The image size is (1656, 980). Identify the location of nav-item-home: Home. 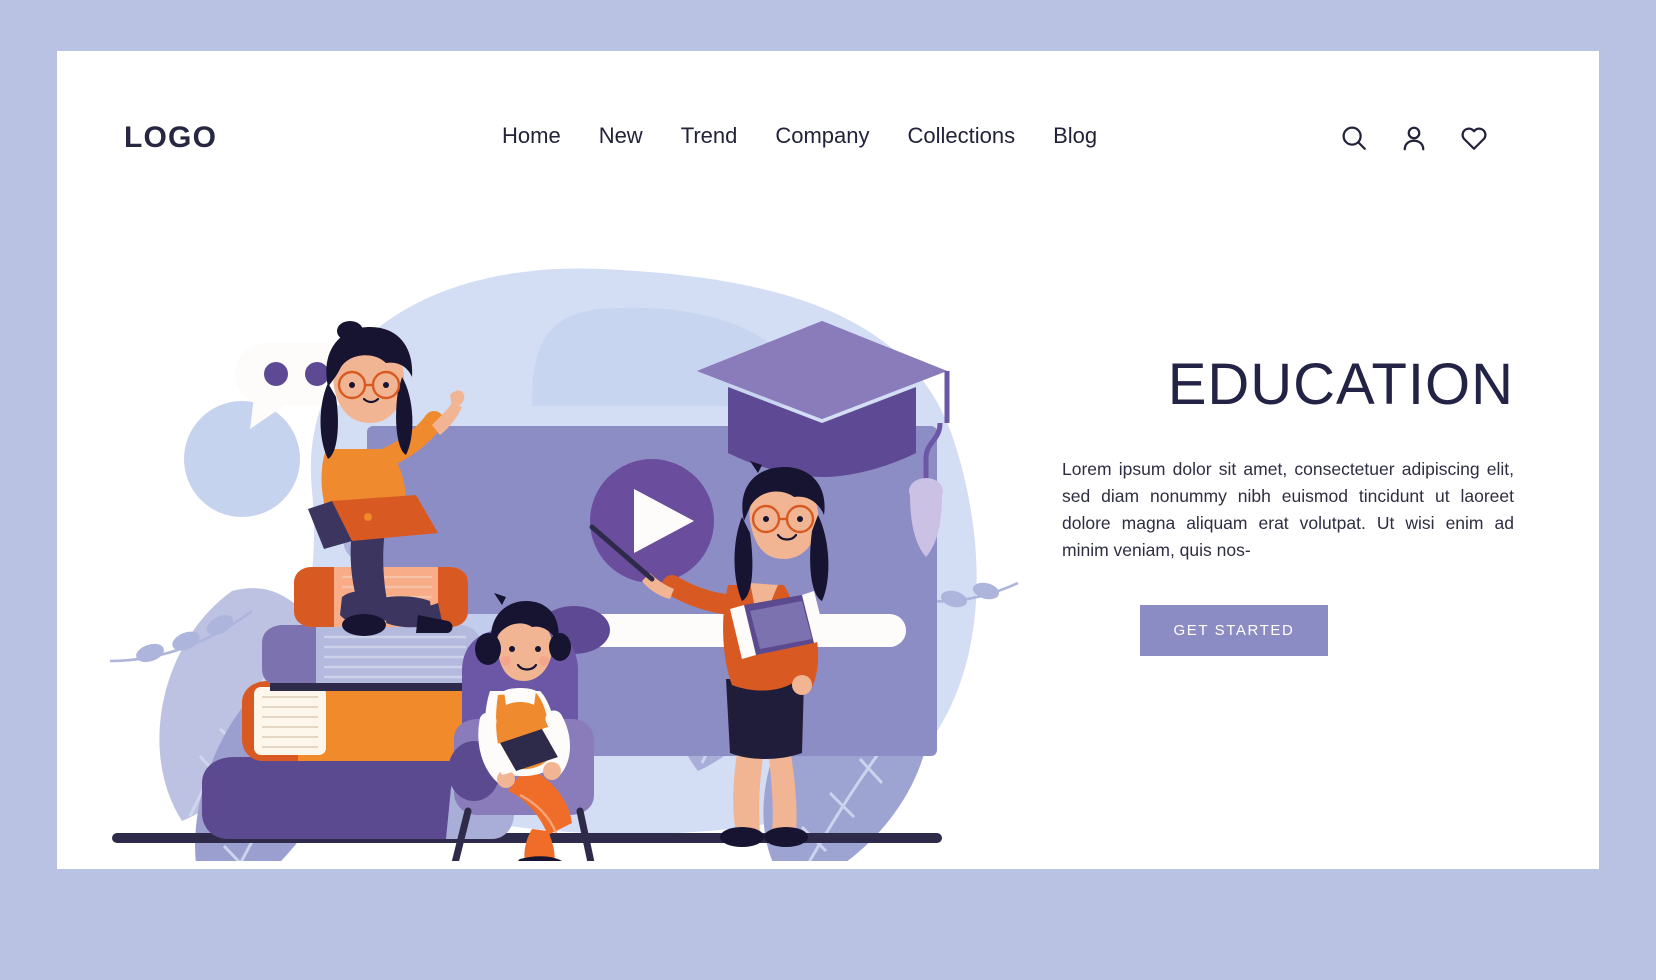
(531, 136).